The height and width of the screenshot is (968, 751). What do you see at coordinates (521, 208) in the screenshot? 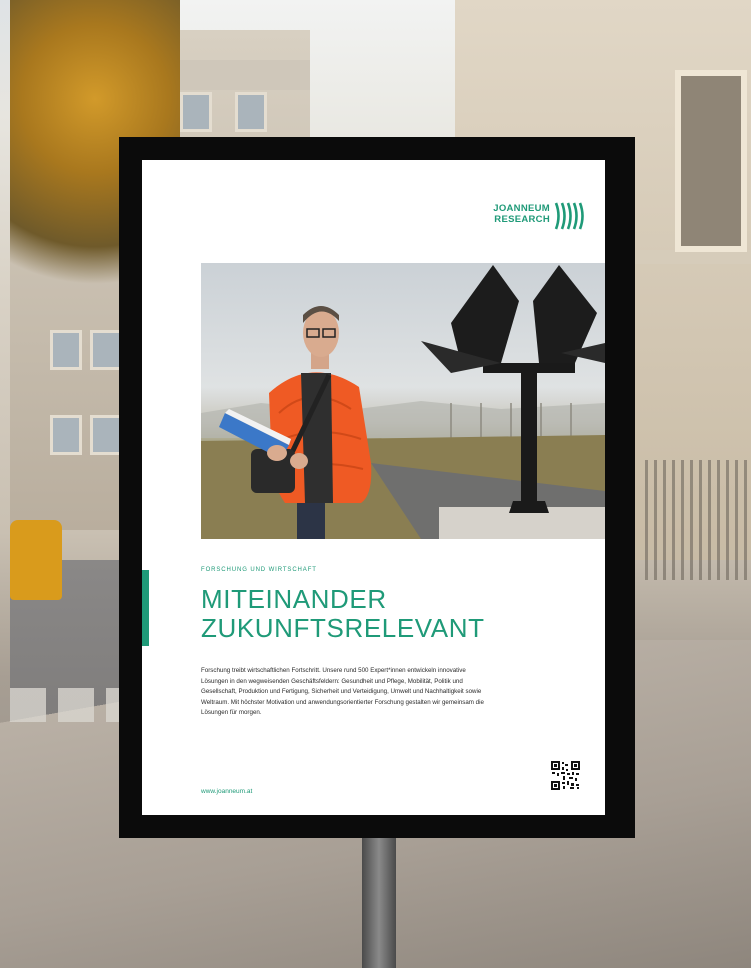
I see `logo-line1: JOANNEUM` at bounding box center [521, 208].